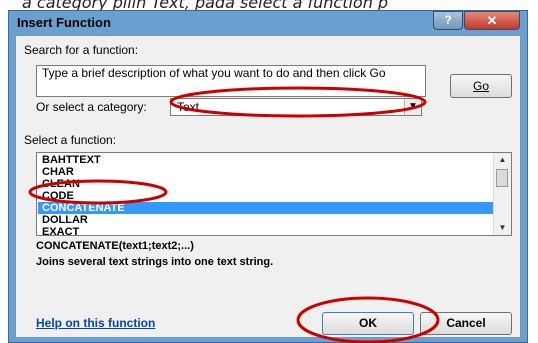 The image size is (538, 343). I want to click on list-item: DOLLAR, so click(266, 220).